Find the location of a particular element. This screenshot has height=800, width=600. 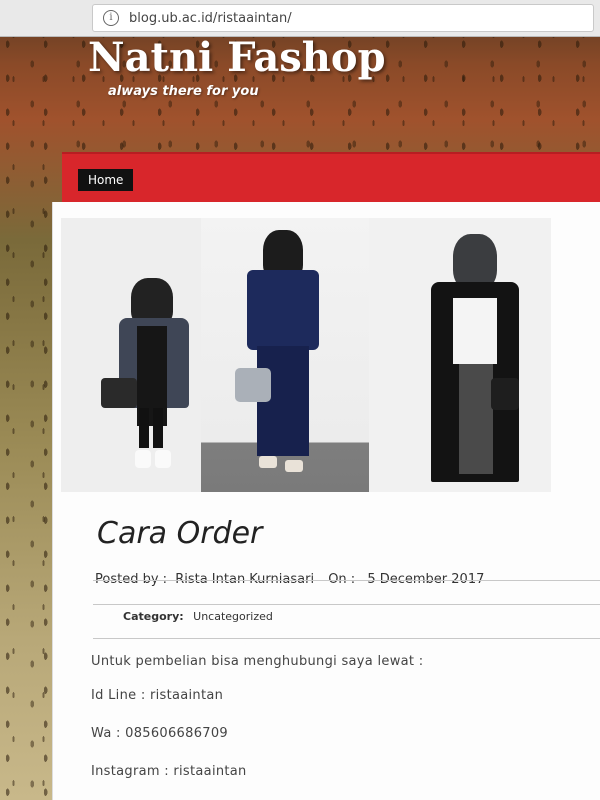

meta-divider-bottom is located at coordinates (346, 638).